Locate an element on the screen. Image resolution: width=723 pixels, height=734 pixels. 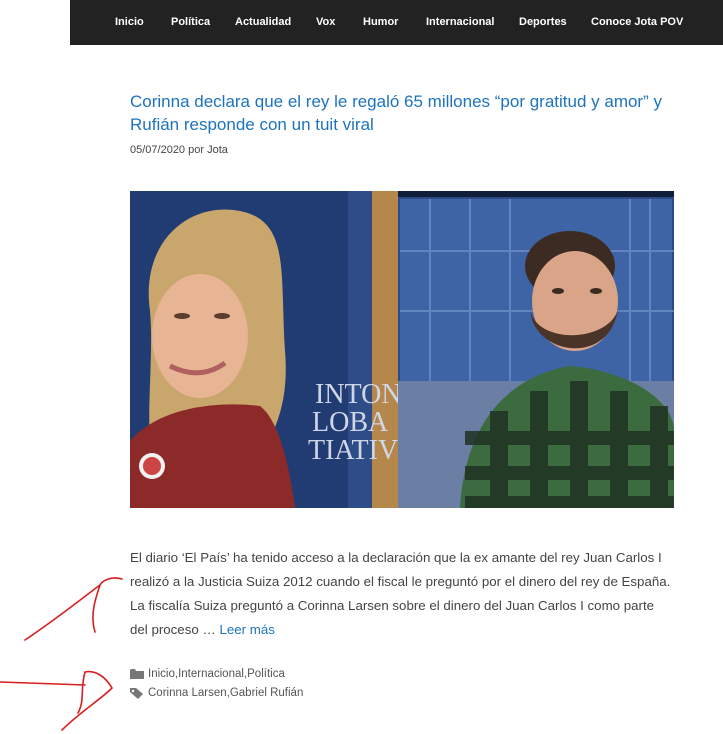
folder-icon is located at coordinates (137, 674).